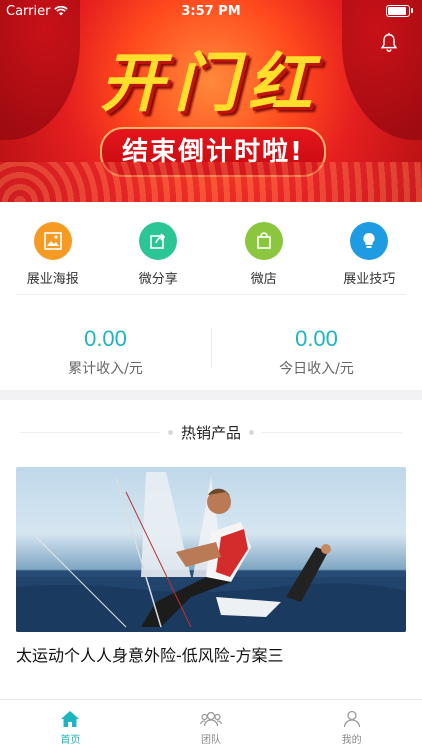 The width and height of the screenshot is (422, 751). I want to click on menu-item-shop: 微店, so click(264, 251).